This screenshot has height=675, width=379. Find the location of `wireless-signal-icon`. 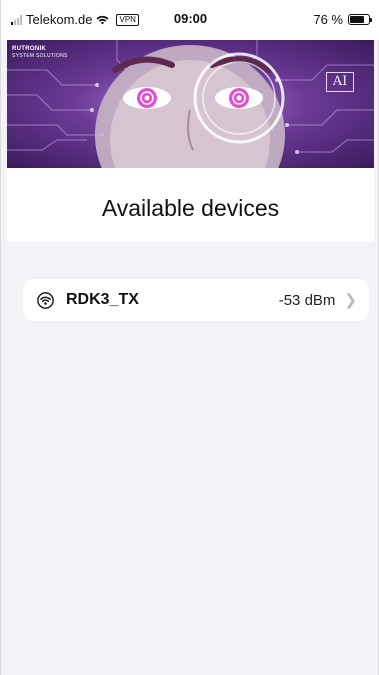

wireless-signal-icon is located at coordinates (45, 300).